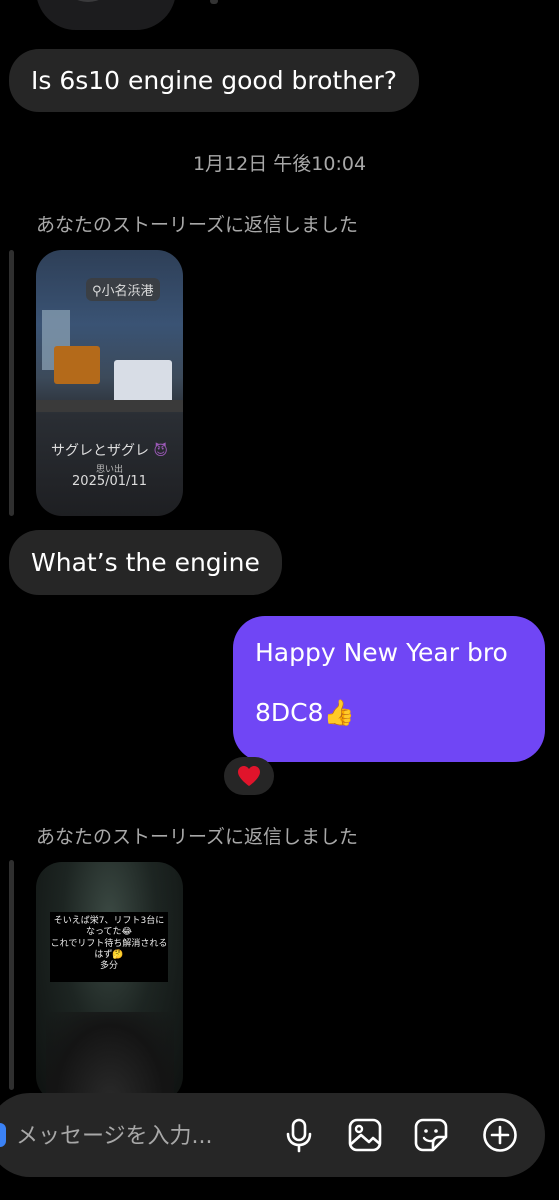  I want to click on incoming-message-bubble: What’s the engine, so click(145, 562).